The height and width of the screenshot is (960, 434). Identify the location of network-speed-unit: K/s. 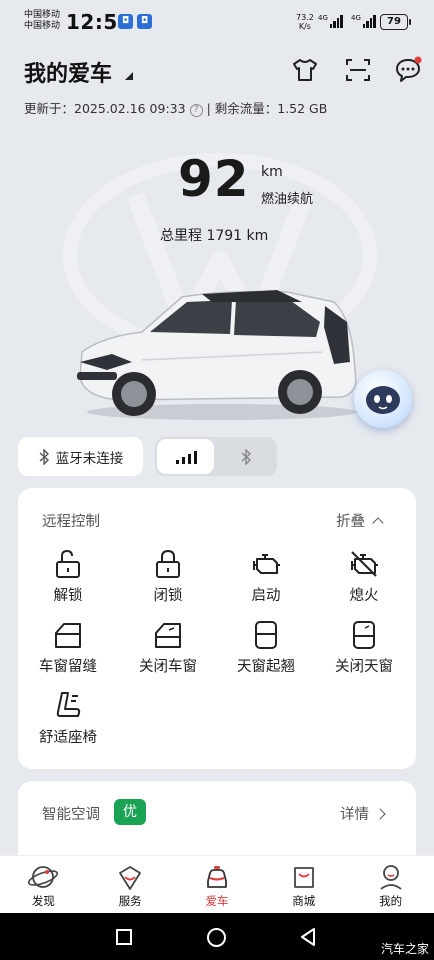
(304, 26).